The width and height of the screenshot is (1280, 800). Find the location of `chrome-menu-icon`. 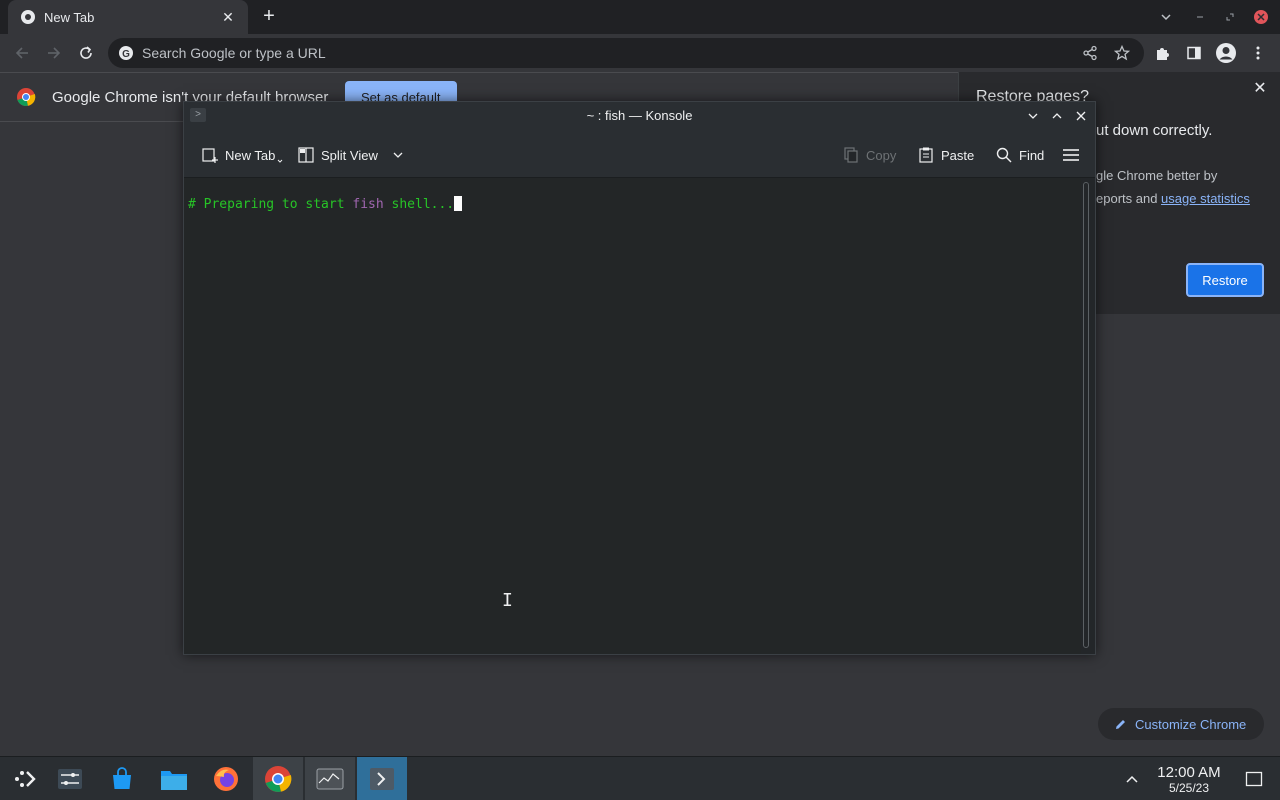

chrome-menu-icon is located at coordinates (1258, 53).